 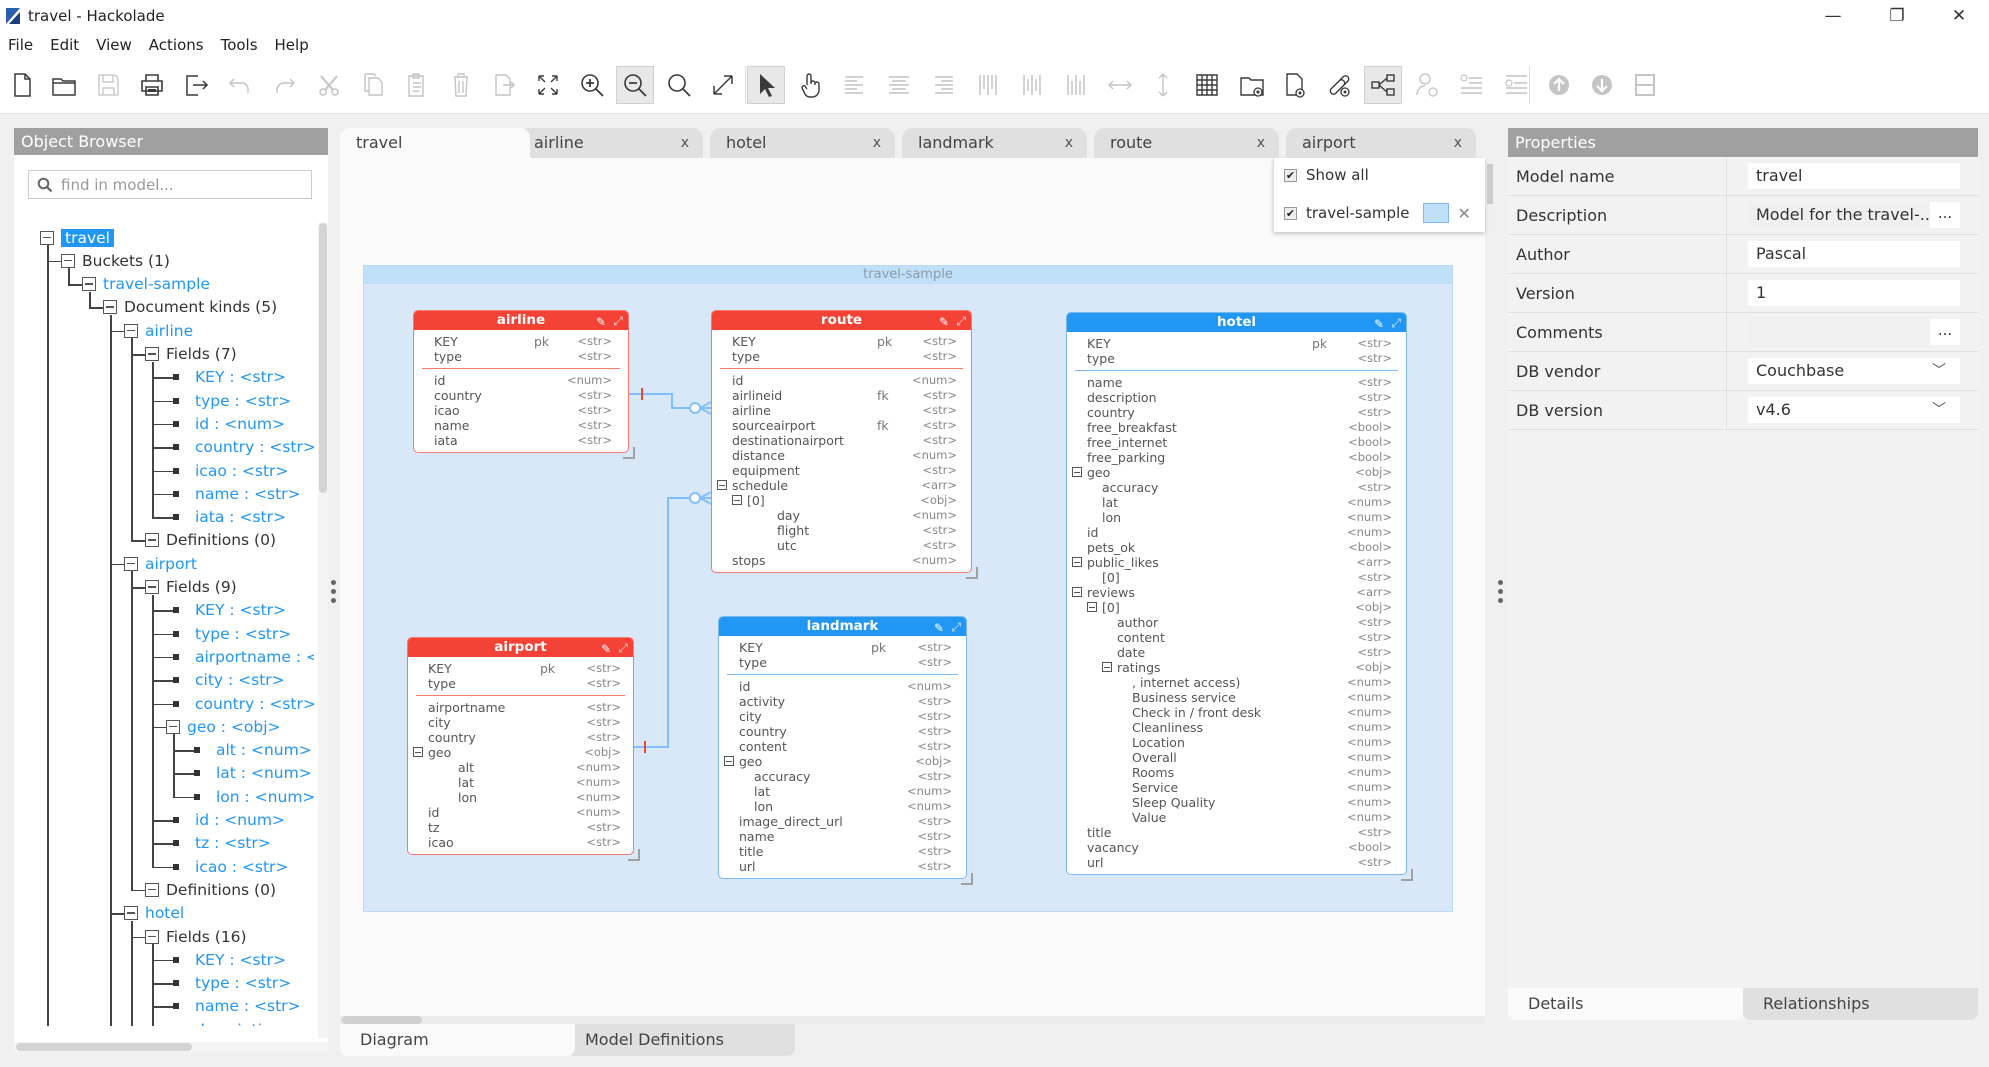 I want to click on expand-entity-icon: ⤢, so click(x=623, y=648).